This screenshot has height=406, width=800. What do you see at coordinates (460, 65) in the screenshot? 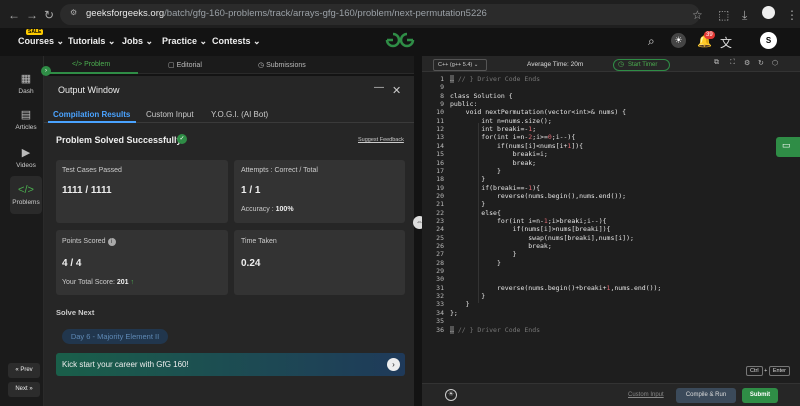
I see `language-select: C++ (g++ 5.4) ⌄` at bounding box center [460, 65].